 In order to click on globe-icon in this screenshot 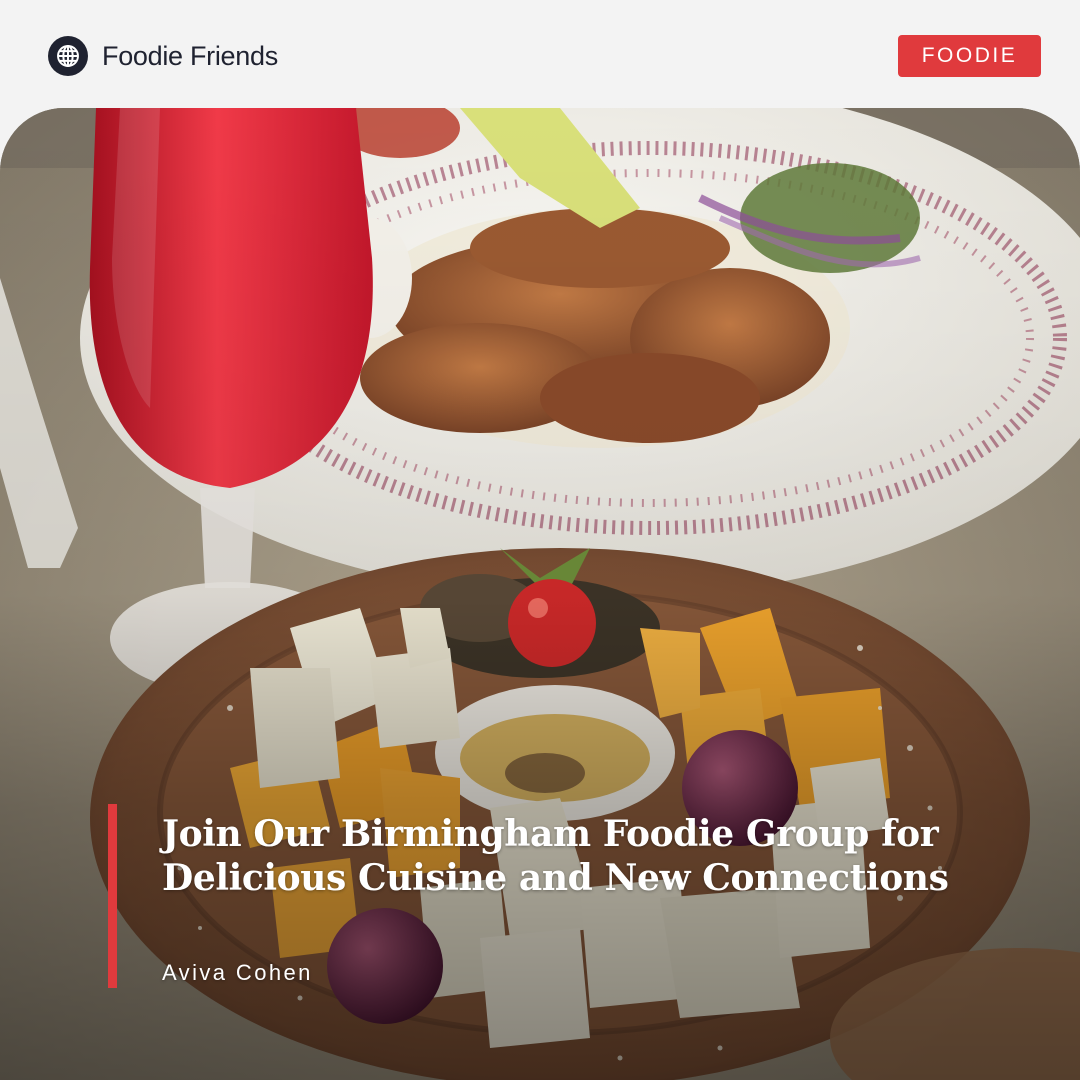, I will do `click(68, 56)`.